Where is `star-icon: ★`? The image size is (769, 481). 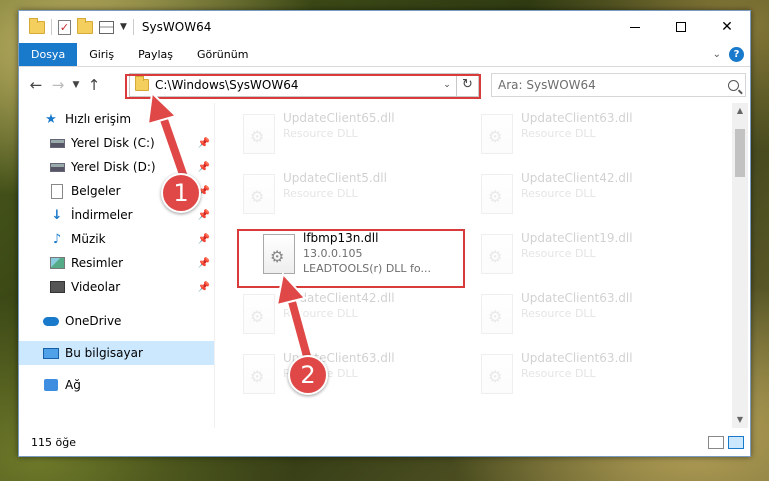
star-icon: ★ is located at coordinates (51, 119).